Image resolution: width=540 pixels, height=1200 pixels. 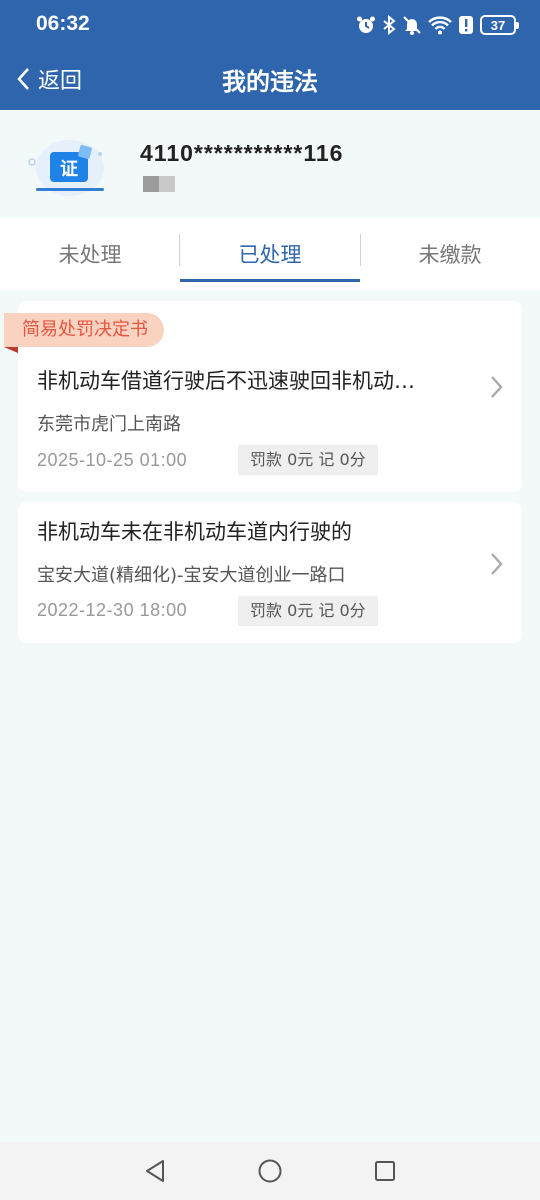 What do you see at coordinates (112, 460) in the screenshot?
I see `violation-datetime: 2025-10-25 01:00` at bounding box center [112, 460].